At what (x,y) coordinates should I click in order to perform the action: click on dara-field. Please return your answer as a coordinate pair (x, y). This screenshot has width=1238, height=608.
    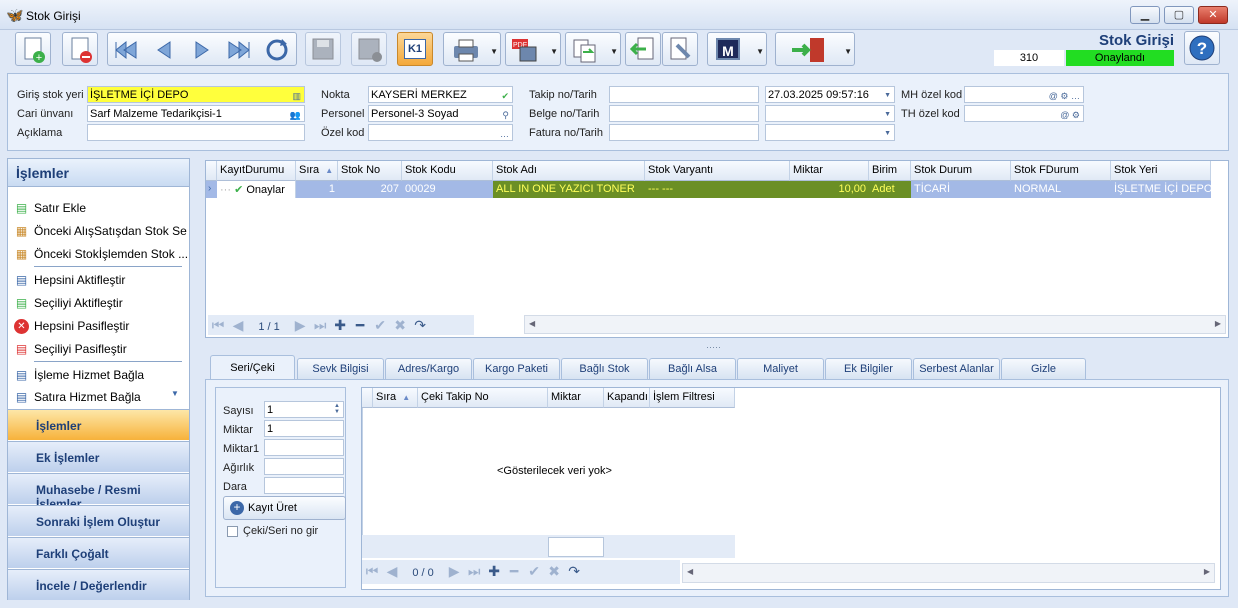
    Looking at the image, I should click on (304, 485).